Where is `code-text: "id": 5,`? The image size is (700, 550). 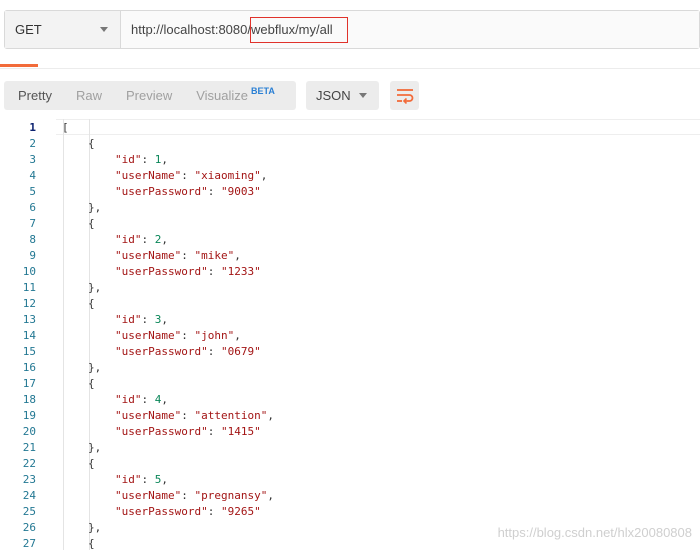
code-text: "id": 5, is located at coordinates (141, 480).